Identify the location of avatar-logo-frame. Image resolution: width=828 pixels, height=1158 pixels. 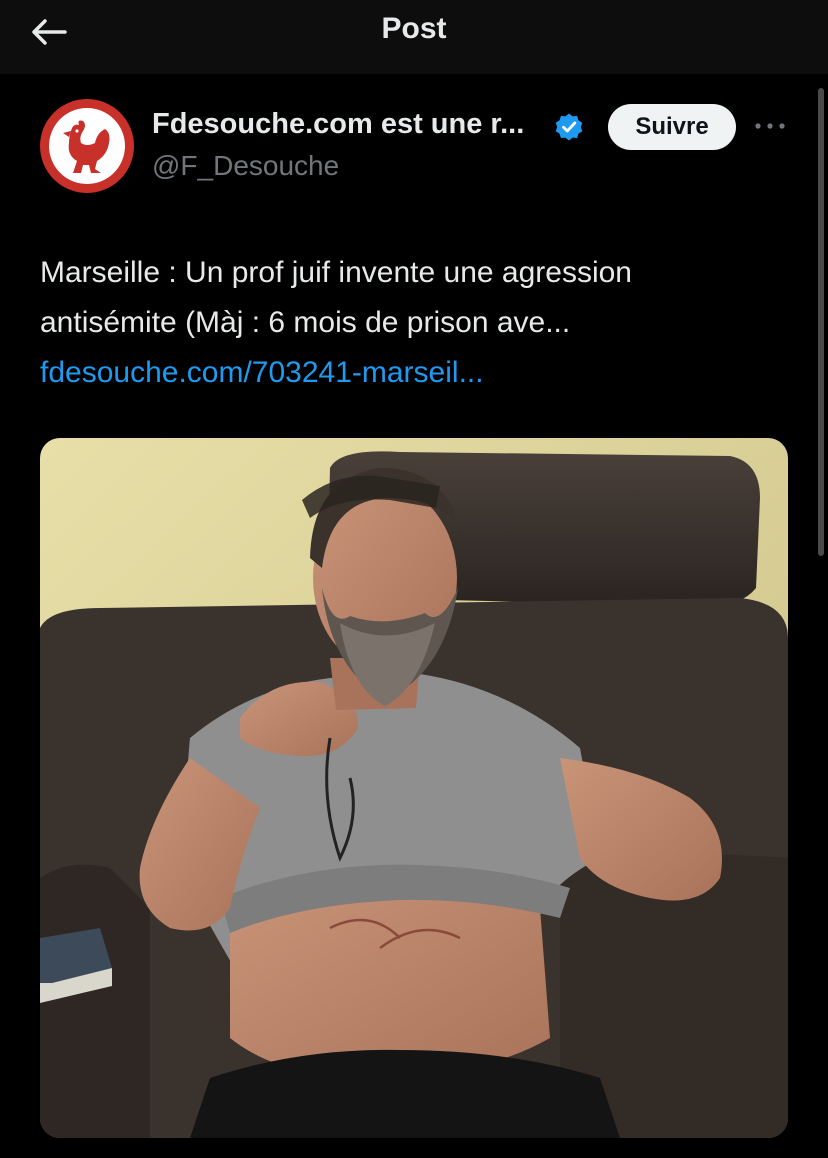
(87, 146).